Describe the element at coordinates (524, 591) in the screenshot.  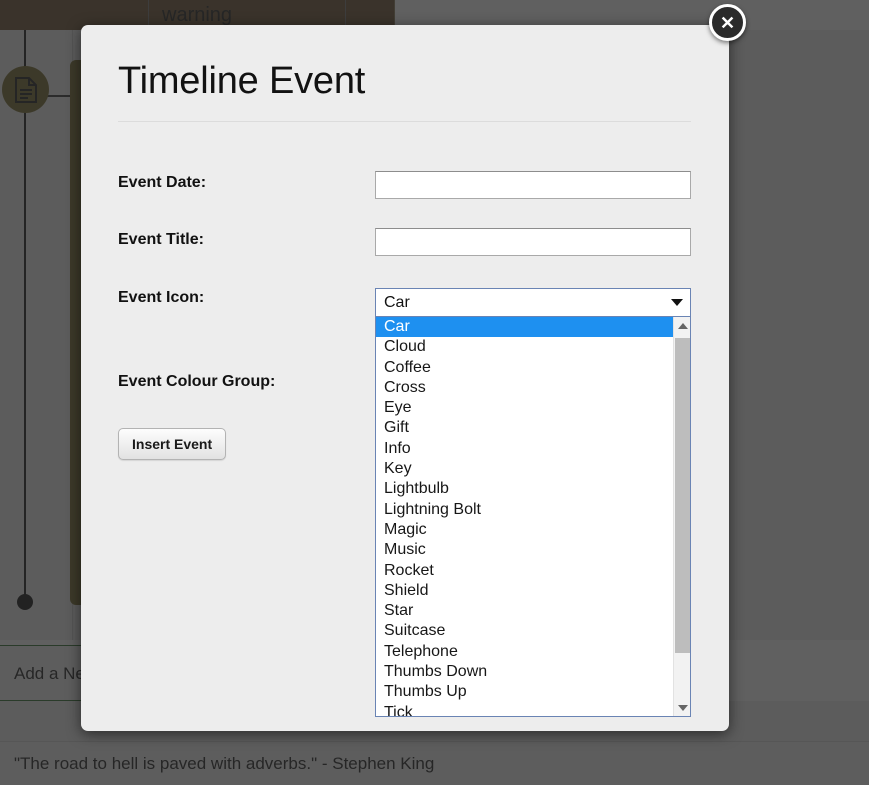
I see `listbox-option: Shield` at that location.